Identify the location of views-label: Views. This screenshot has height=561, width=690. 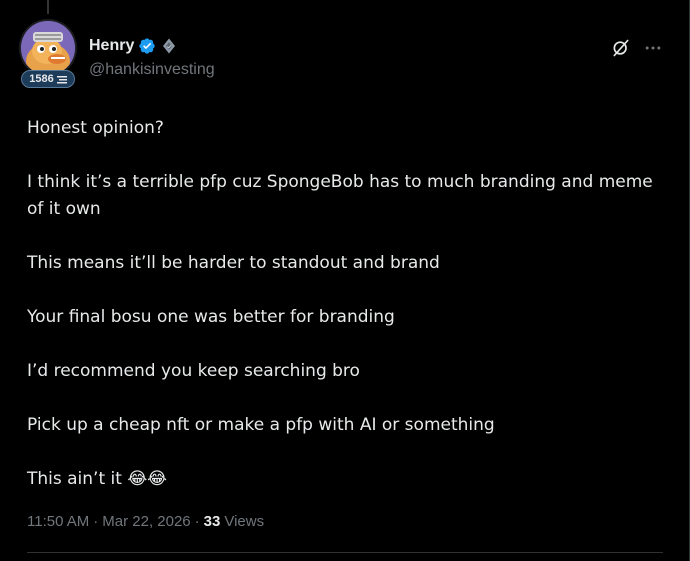
(244, 521).